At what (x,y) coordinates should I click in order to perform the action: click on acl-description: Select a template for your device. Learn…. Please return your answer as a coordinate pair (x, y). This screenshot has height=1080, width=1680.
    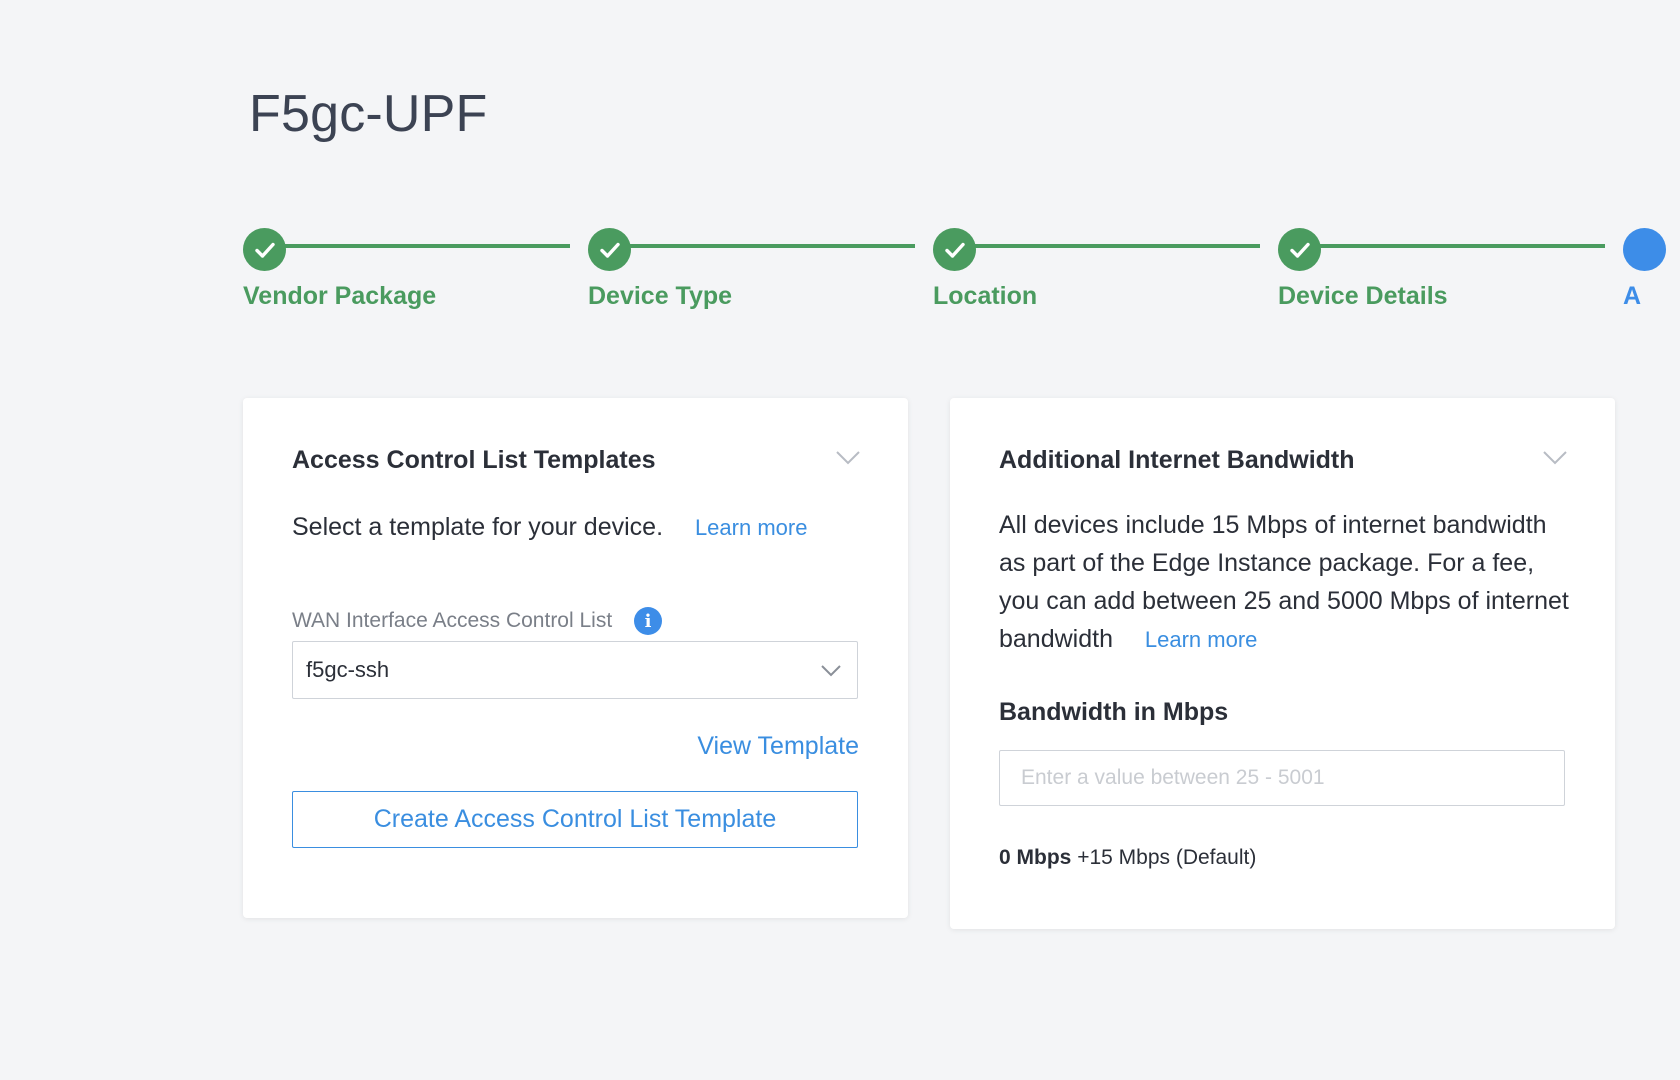
    Looking at the image, I should click on (549, 527).